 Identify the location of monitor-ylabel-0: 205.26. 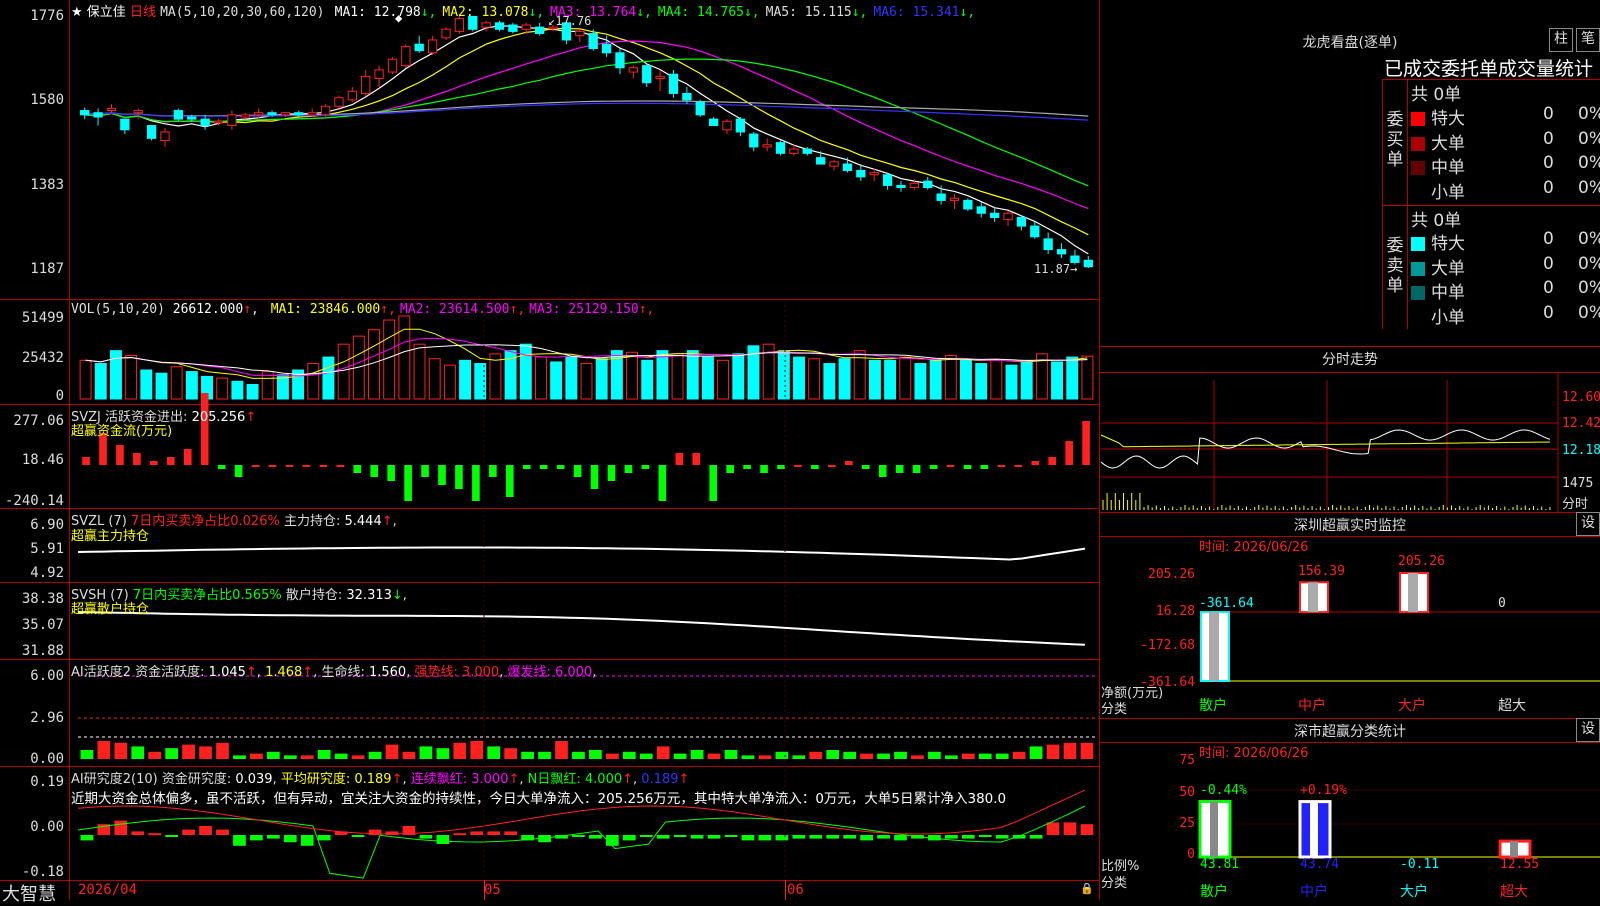
(1171, 574).